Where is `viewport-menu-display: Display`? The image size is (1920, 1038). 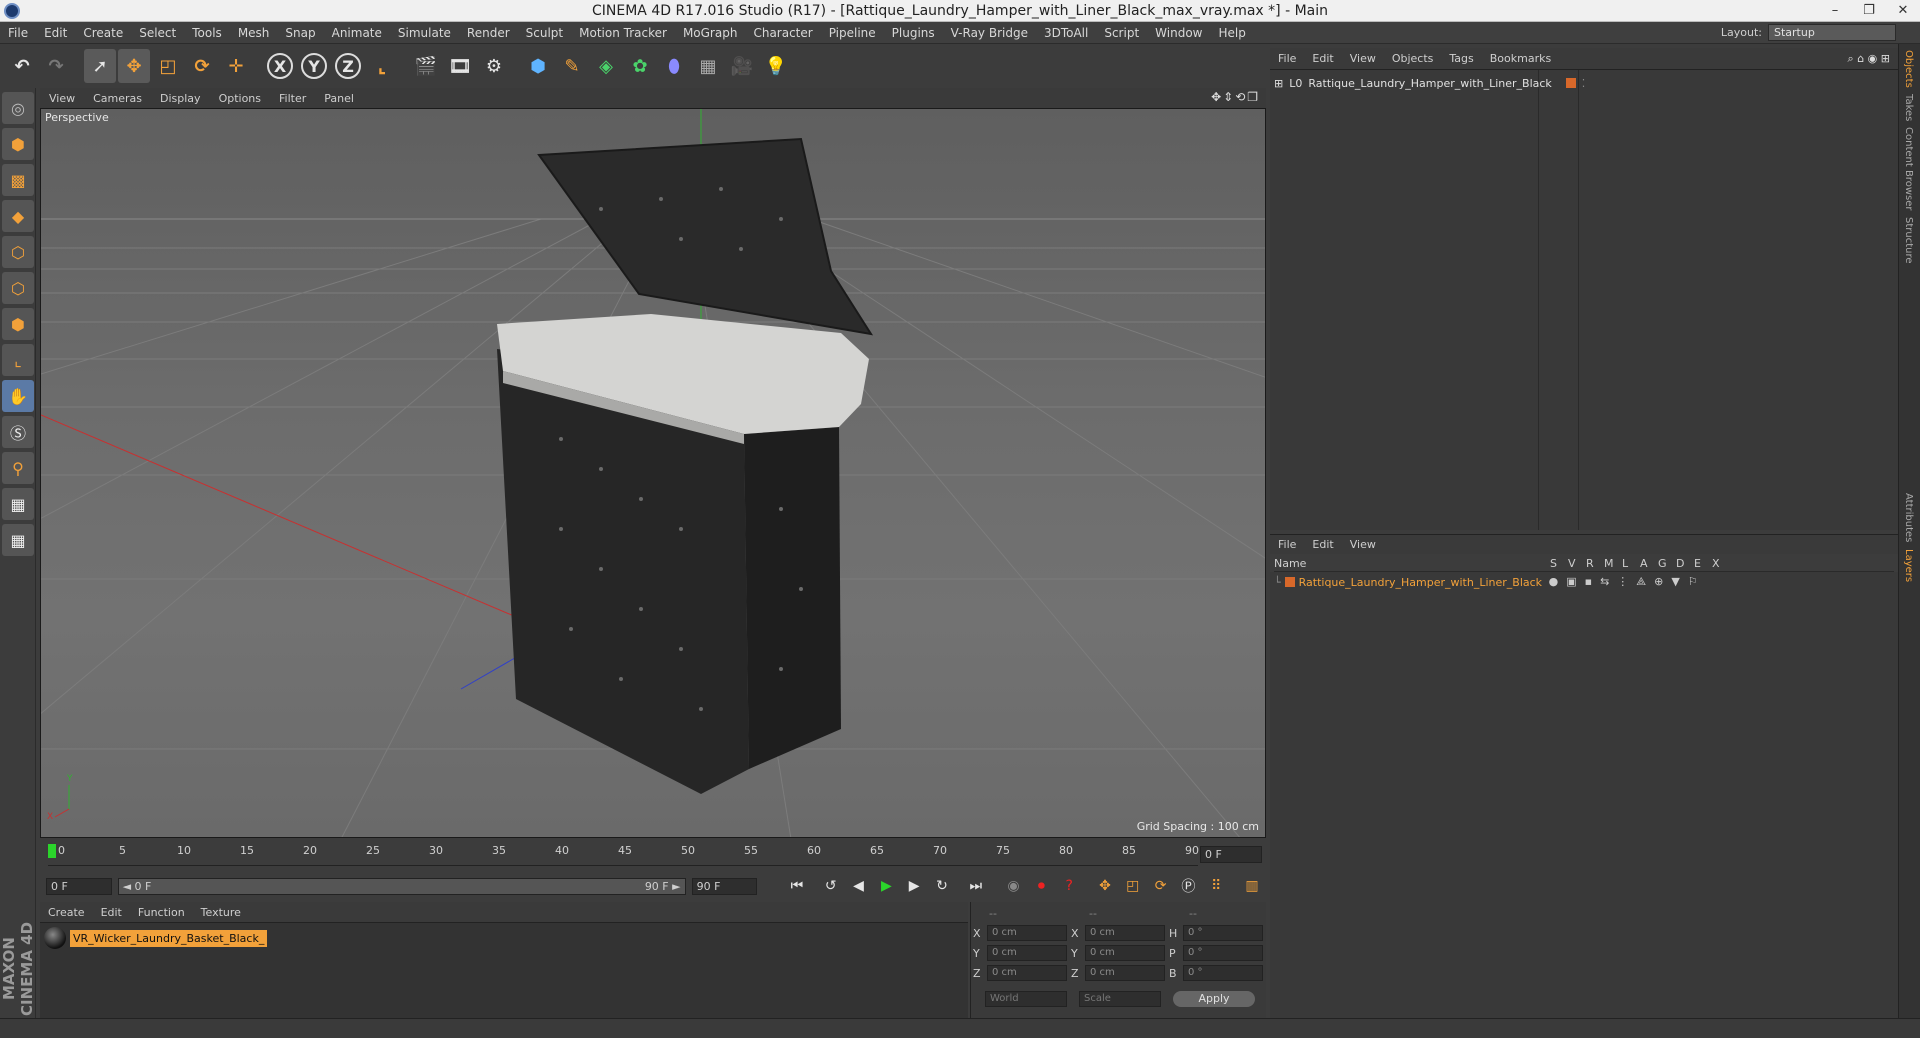 viewport-menu-display: Display is located at coordinates (180, 98).